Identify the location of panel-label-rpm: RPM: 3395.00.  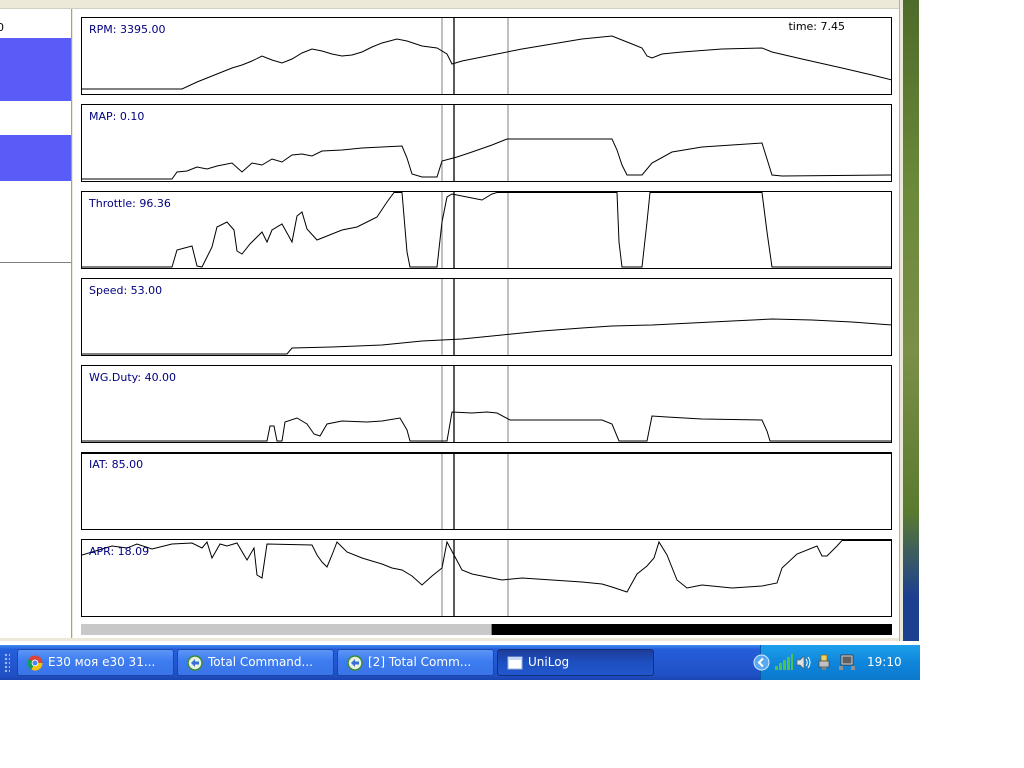
(127, 29).